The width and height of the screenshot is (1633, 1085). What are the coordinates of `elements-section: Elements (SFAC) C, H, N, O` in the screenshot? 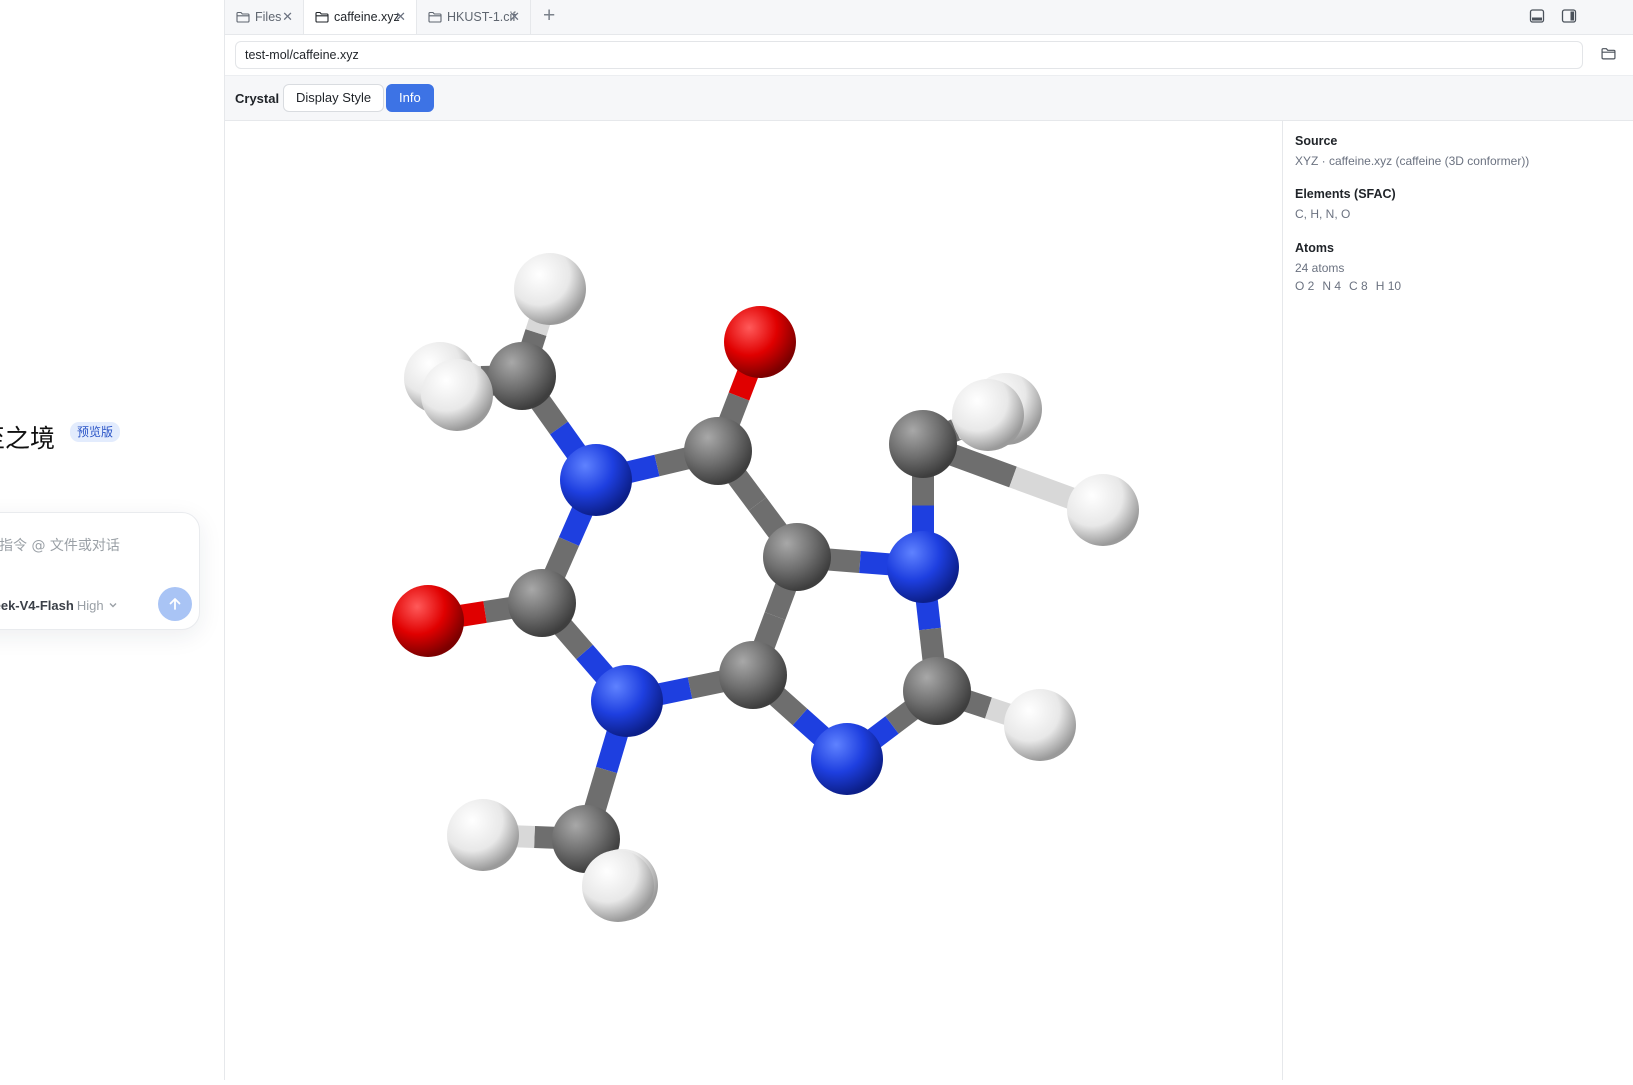 It's located at (1345, 204).